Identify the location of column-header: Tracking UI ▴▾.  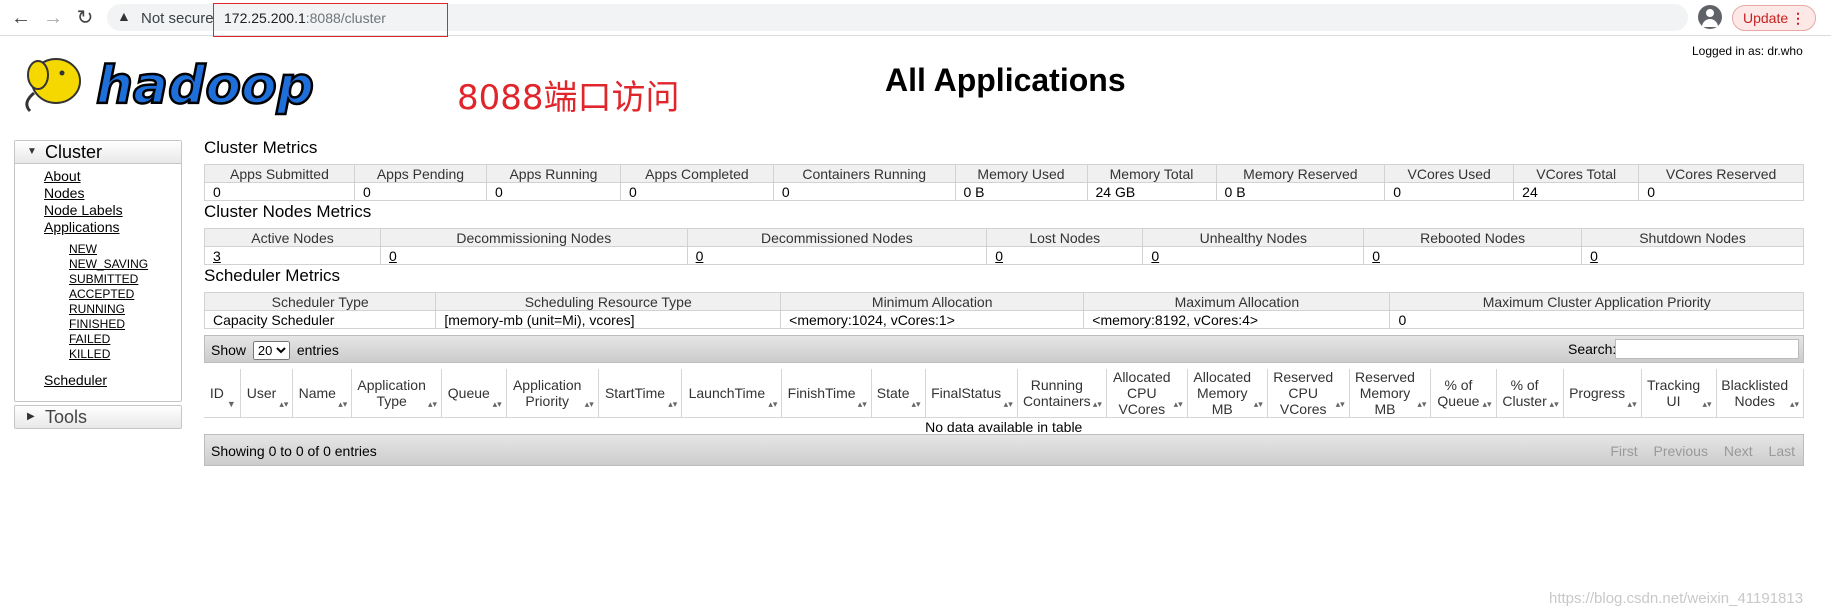
(1679, 393).